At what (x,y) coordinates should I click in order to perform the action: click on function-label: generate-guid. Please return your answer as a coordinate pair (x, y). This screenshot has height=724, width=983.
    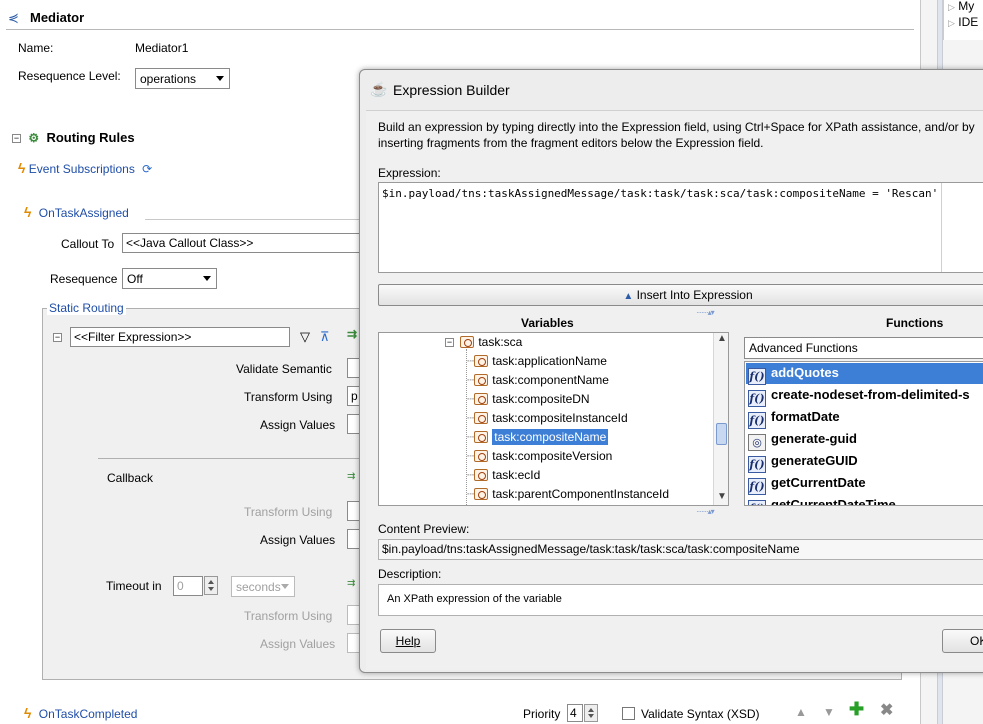
    Looking at the image, I should click on (814, 438).